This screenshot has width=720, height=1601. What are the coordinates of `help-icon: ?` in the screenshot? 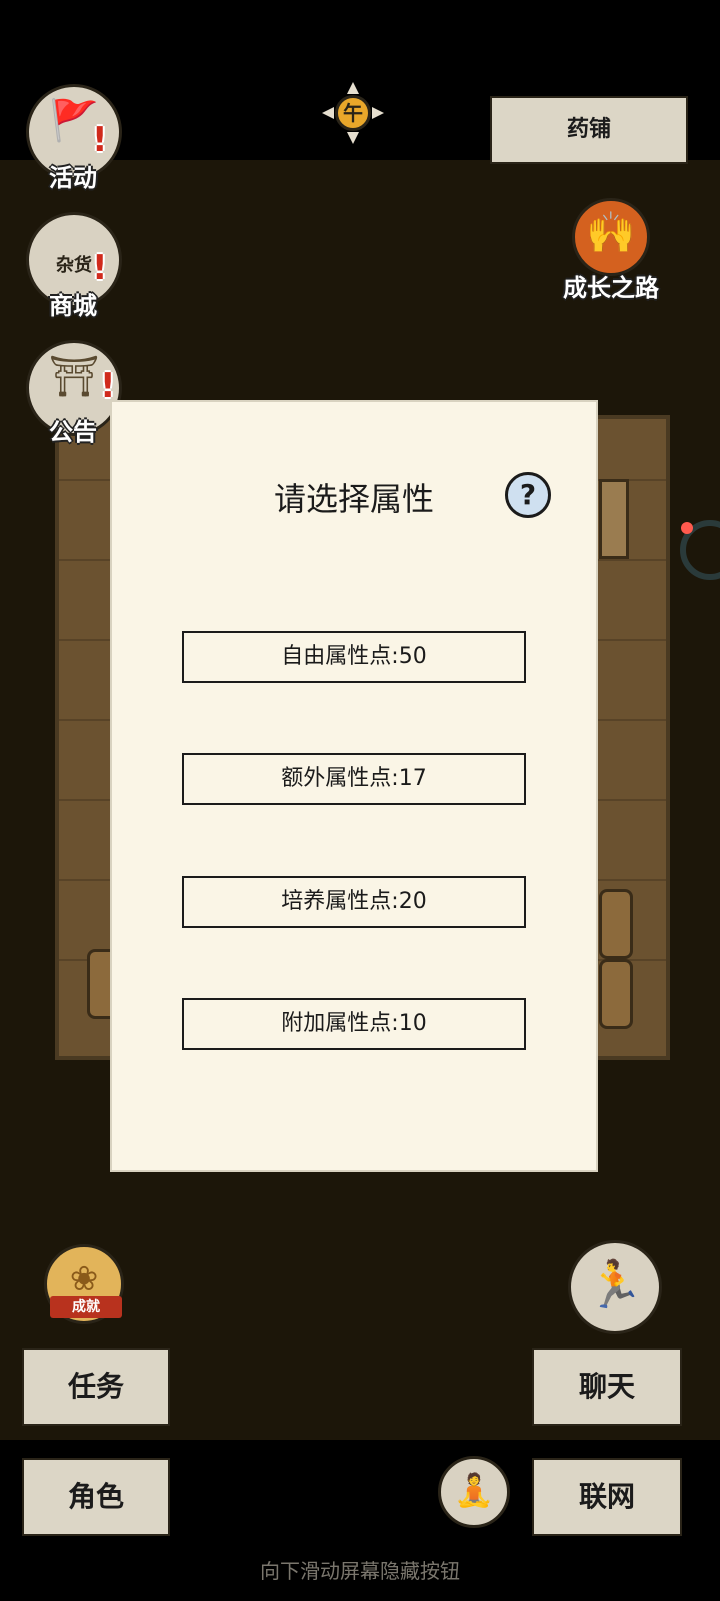 It's located at (528, 495).